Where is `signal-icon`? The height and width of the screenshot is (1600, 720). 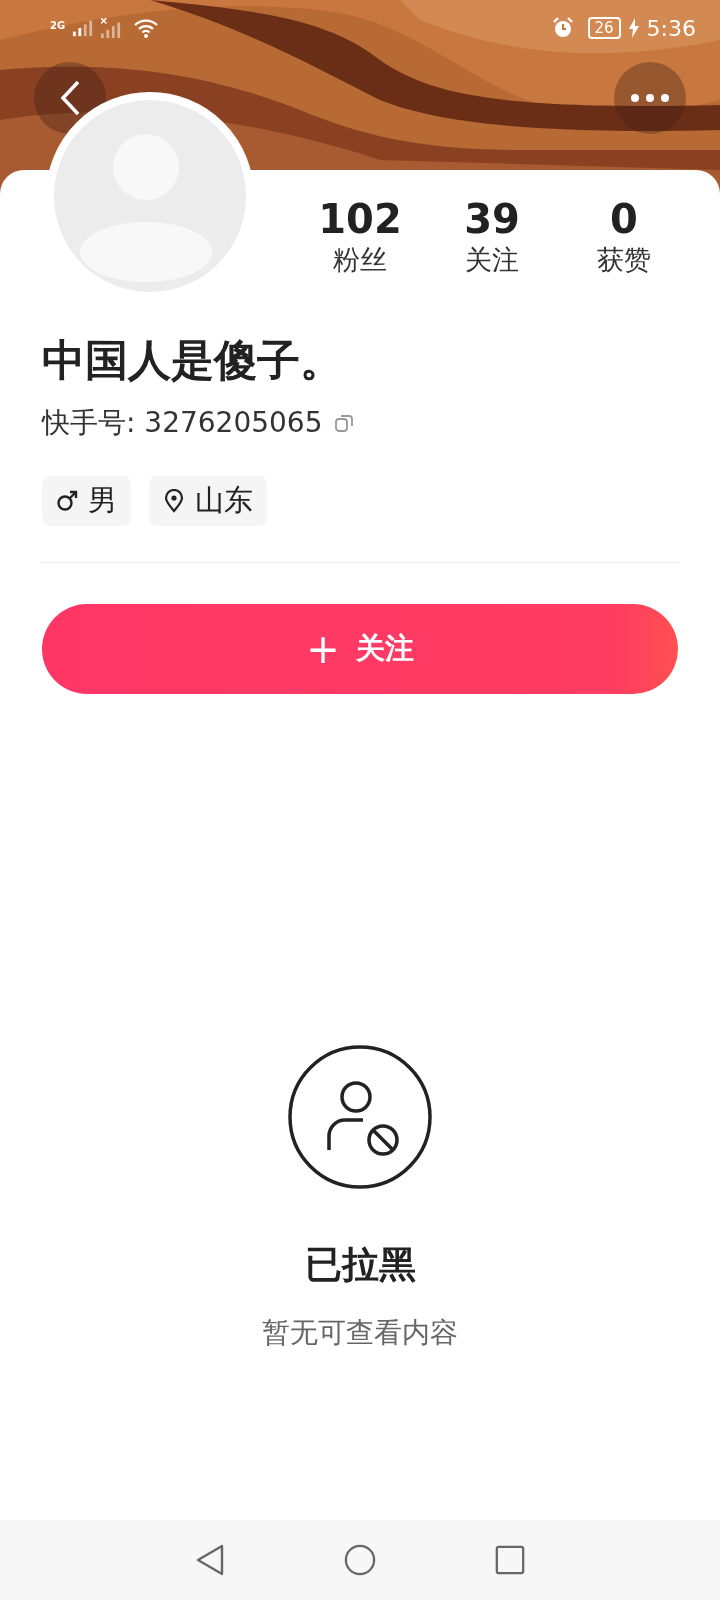 signal-icon is located at coordinates (83, 28).